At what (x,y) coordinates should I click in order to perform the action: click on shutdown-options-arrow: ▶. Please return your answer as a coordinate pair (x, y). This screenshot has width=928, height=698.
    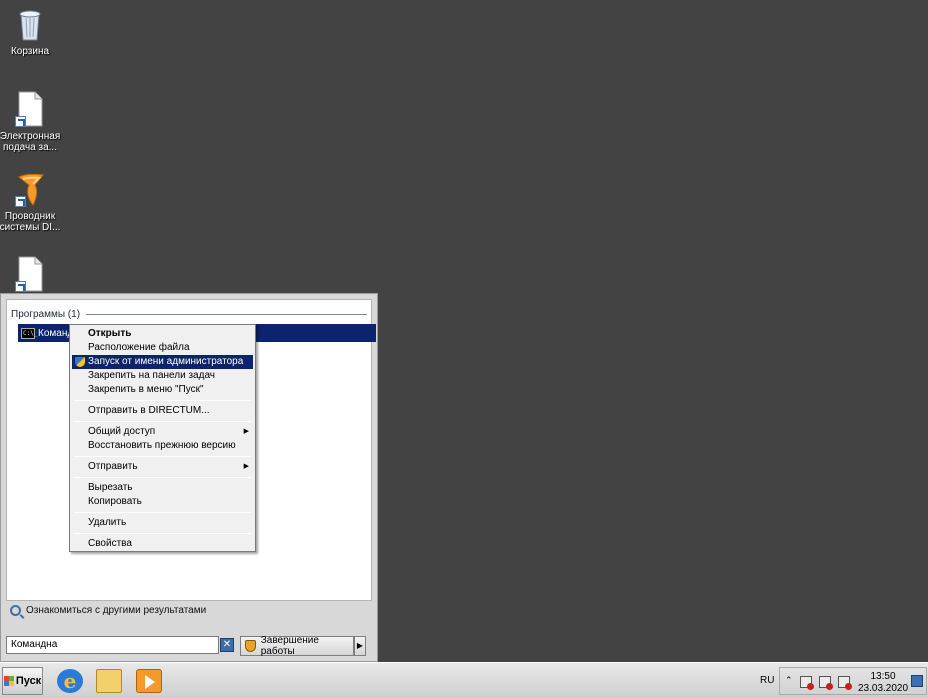
    Looking at the image, I should click on (360, 646).